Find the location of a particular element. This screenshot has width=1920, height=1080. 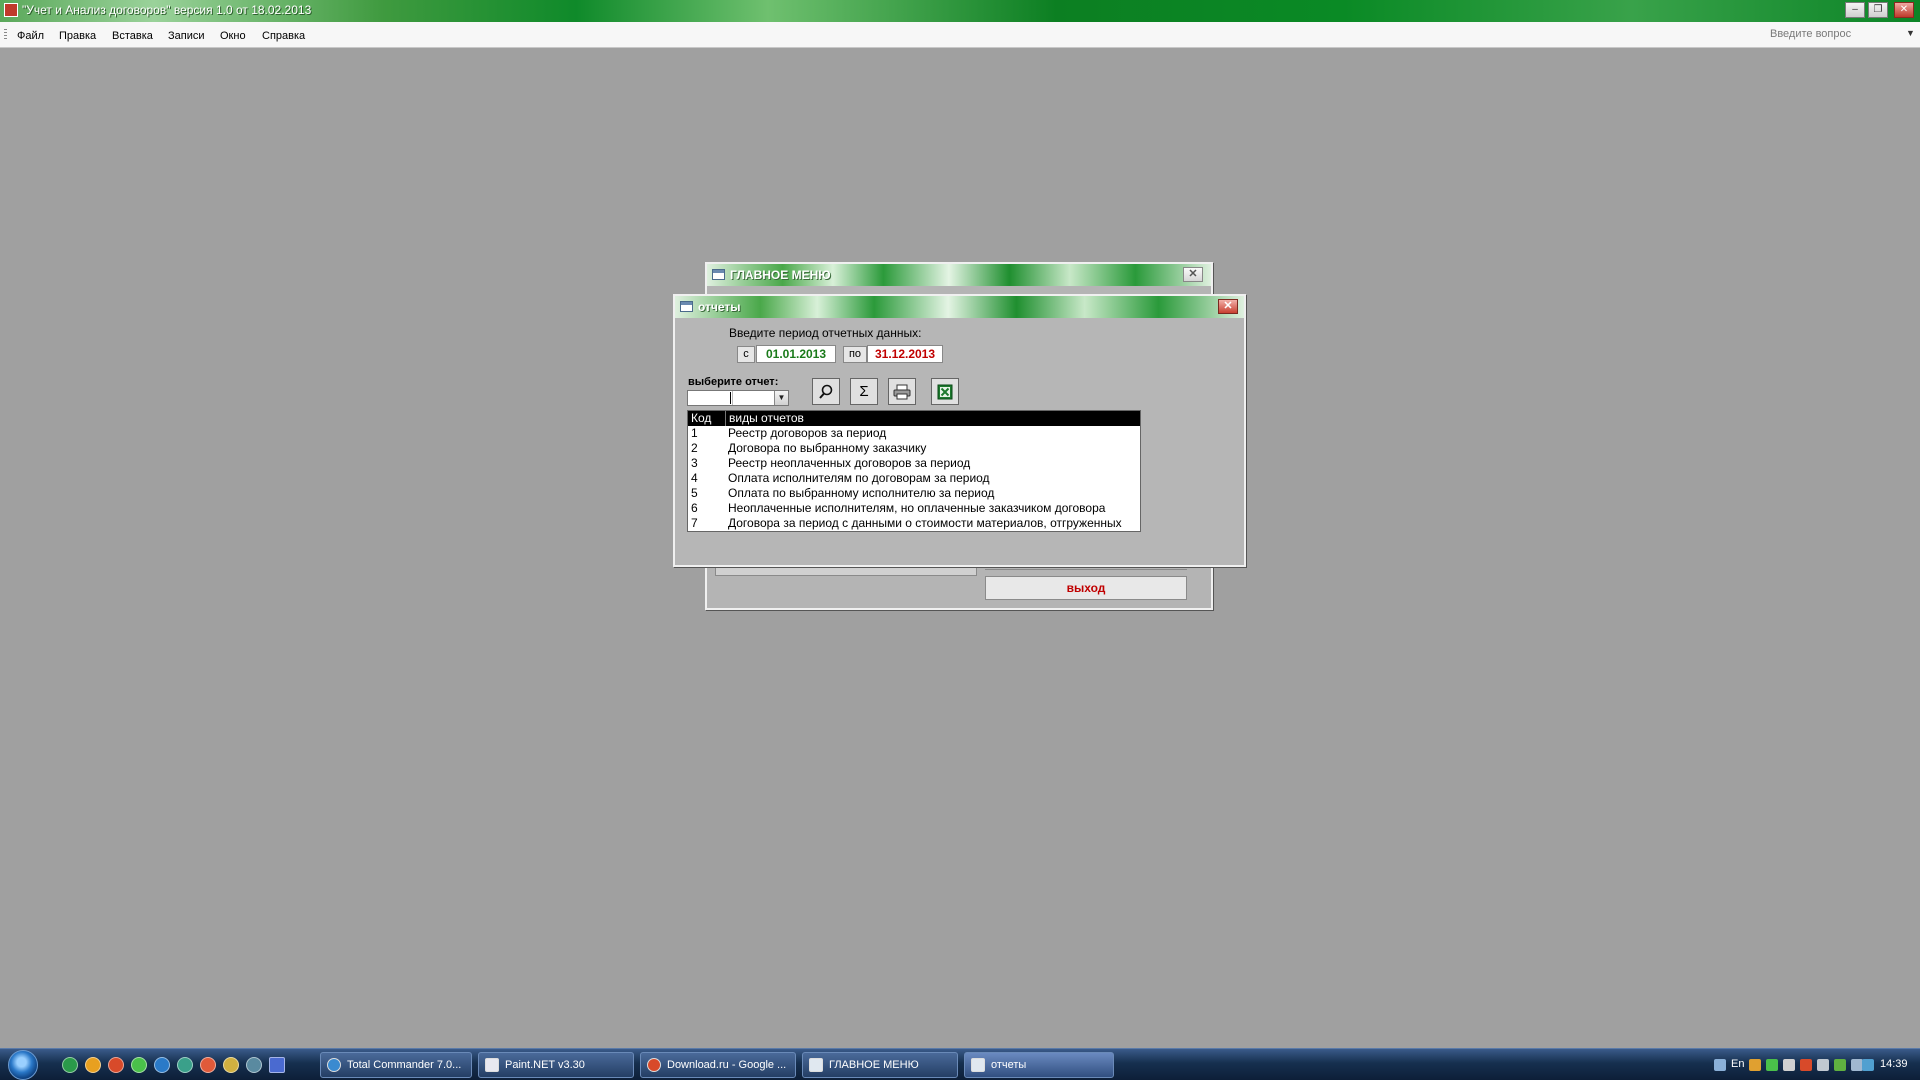

tray-nvidia-icon is located at coordinates (1840, 1065).